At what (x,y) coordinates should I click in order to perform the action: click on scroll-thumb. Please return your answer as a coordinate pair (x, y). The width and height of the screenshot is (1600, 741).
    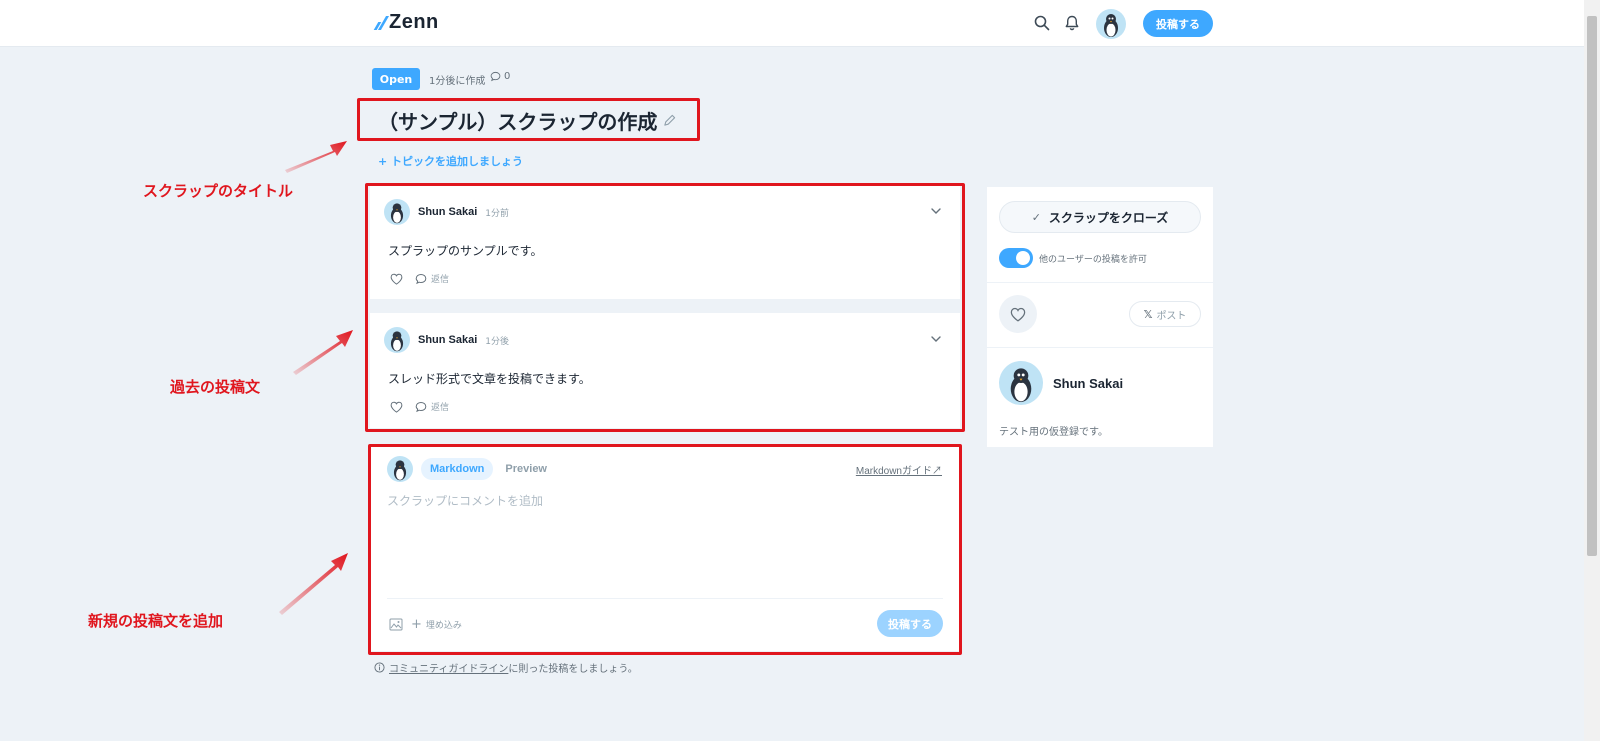
    Looking at the image, I should click on (1592, 286).